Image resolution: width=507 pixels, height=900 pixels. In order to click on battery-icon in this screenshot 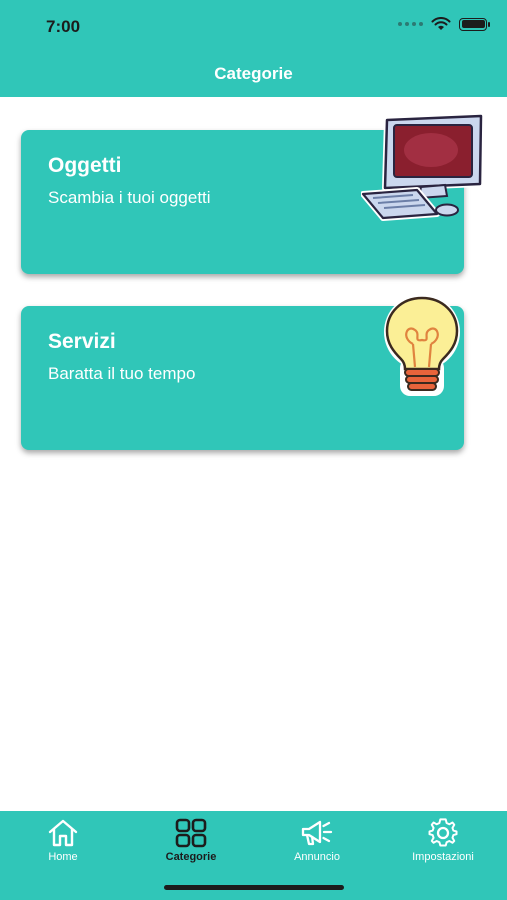, I will do `click(474, 24)`.